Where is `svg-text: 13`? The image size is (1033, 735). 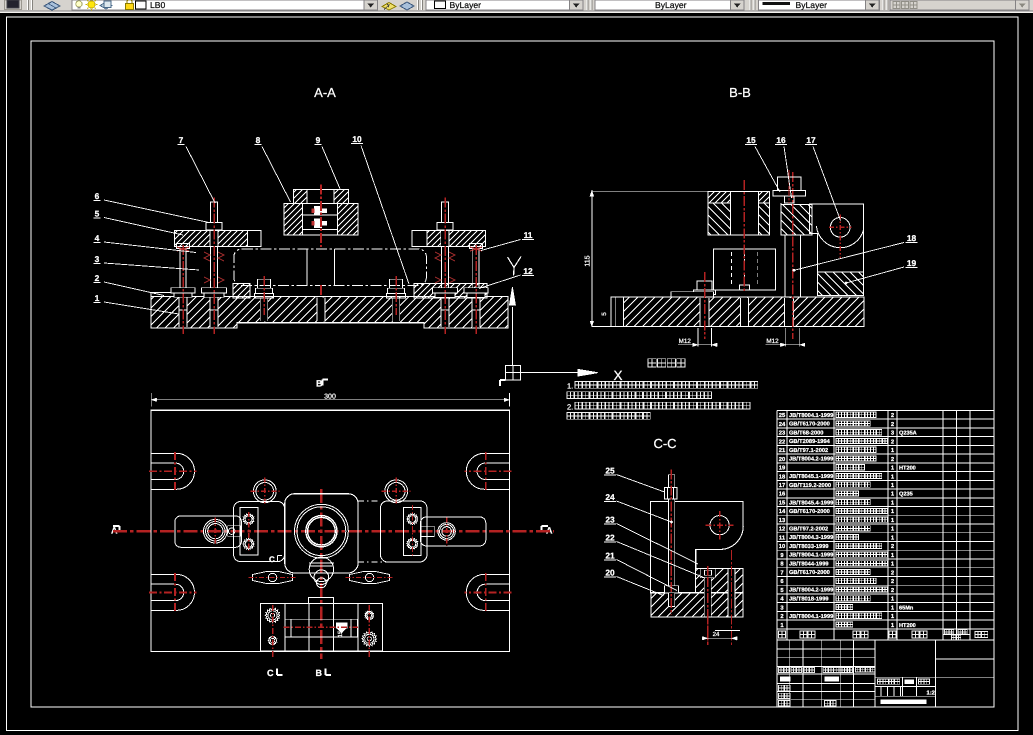 svg-text: 13 is located at coordinates (782, 520).